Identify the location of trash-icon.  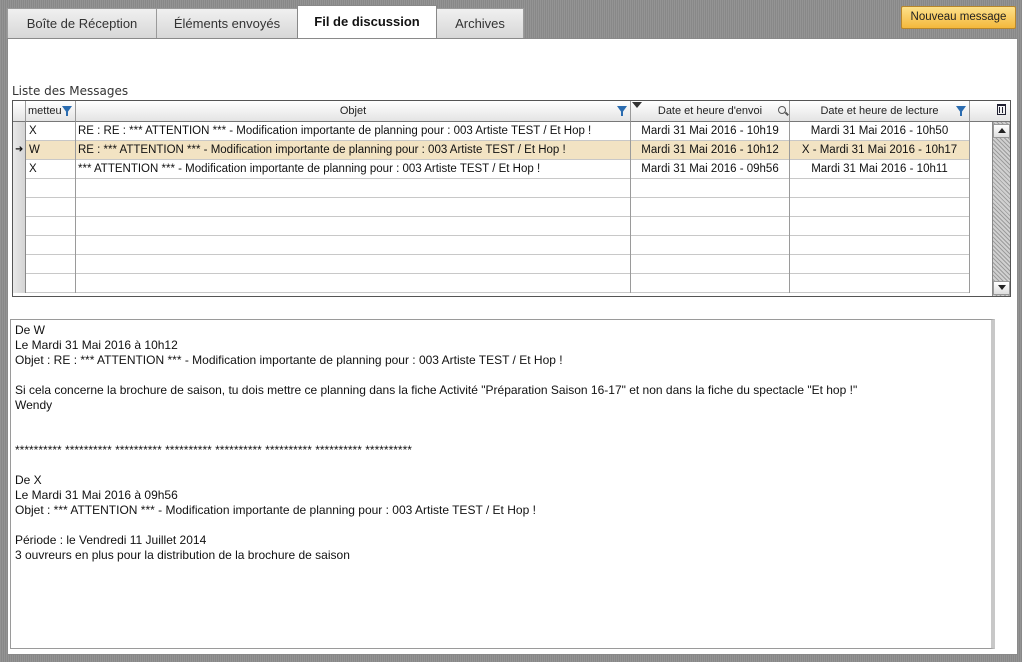
(1001, 109).